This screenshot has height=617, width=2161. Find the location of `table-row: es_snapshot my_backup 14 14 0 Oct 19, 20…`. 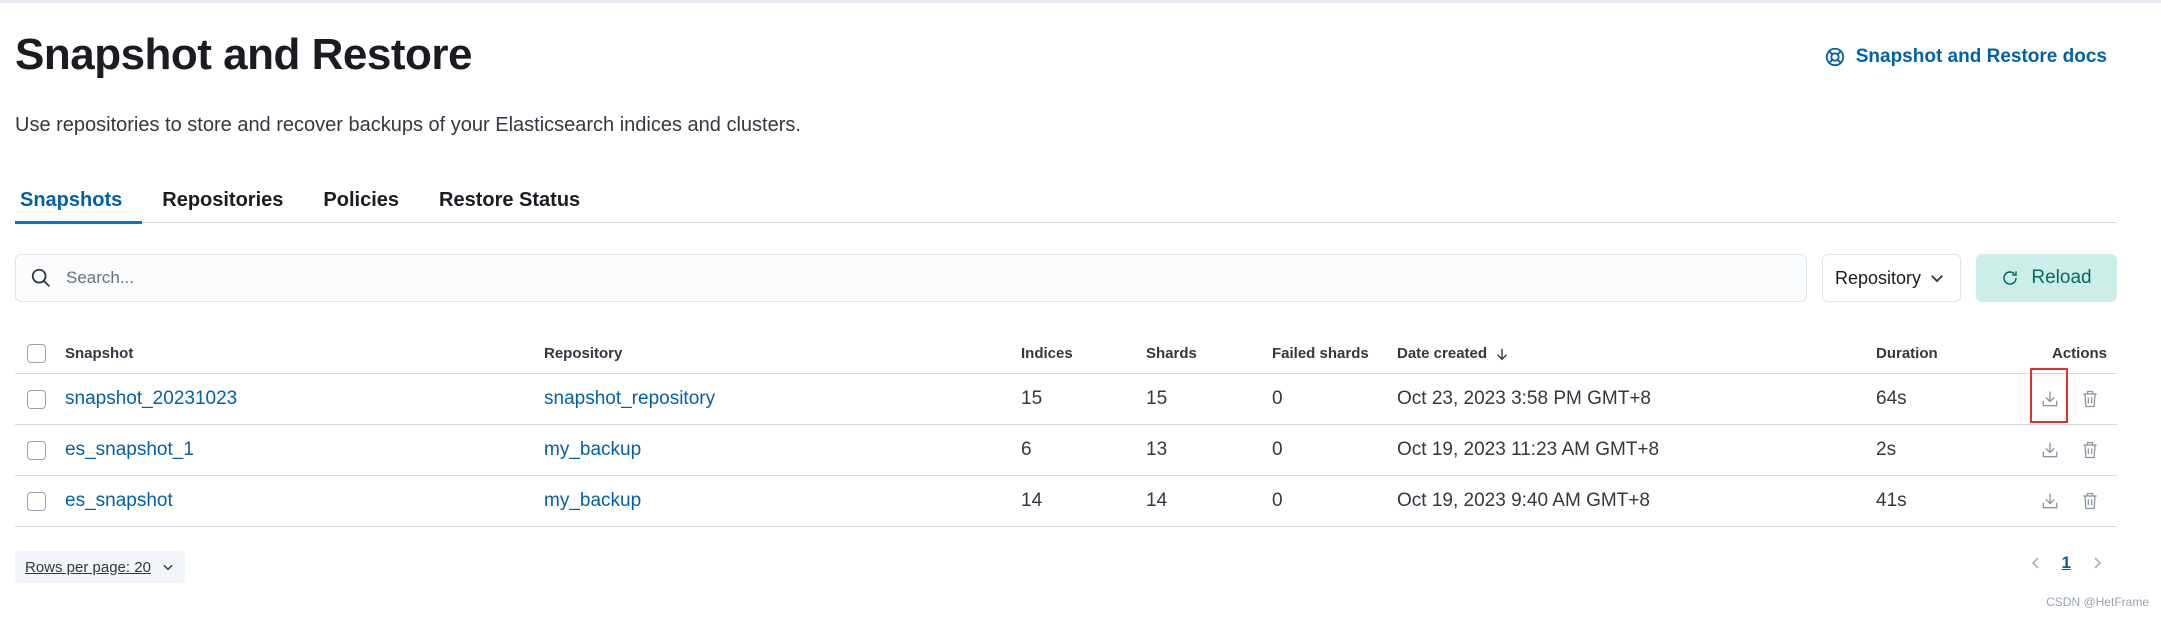

table-row: es_snapshot my_backup 14 14 0 Oct 19, 20… is located at coordinates (1066, 501).